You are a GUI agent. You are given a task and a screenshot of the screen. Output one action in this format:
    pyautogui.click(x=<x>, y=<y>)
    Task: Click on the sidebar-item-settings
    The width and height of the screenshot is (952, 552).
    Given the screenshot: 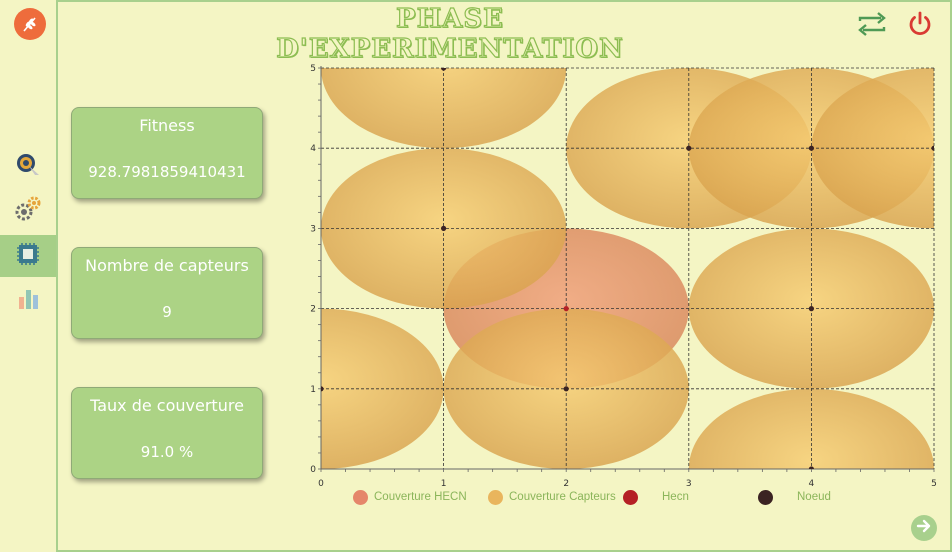 What is the action you would take?
    pyautogui.click(x=28, y=211)
    